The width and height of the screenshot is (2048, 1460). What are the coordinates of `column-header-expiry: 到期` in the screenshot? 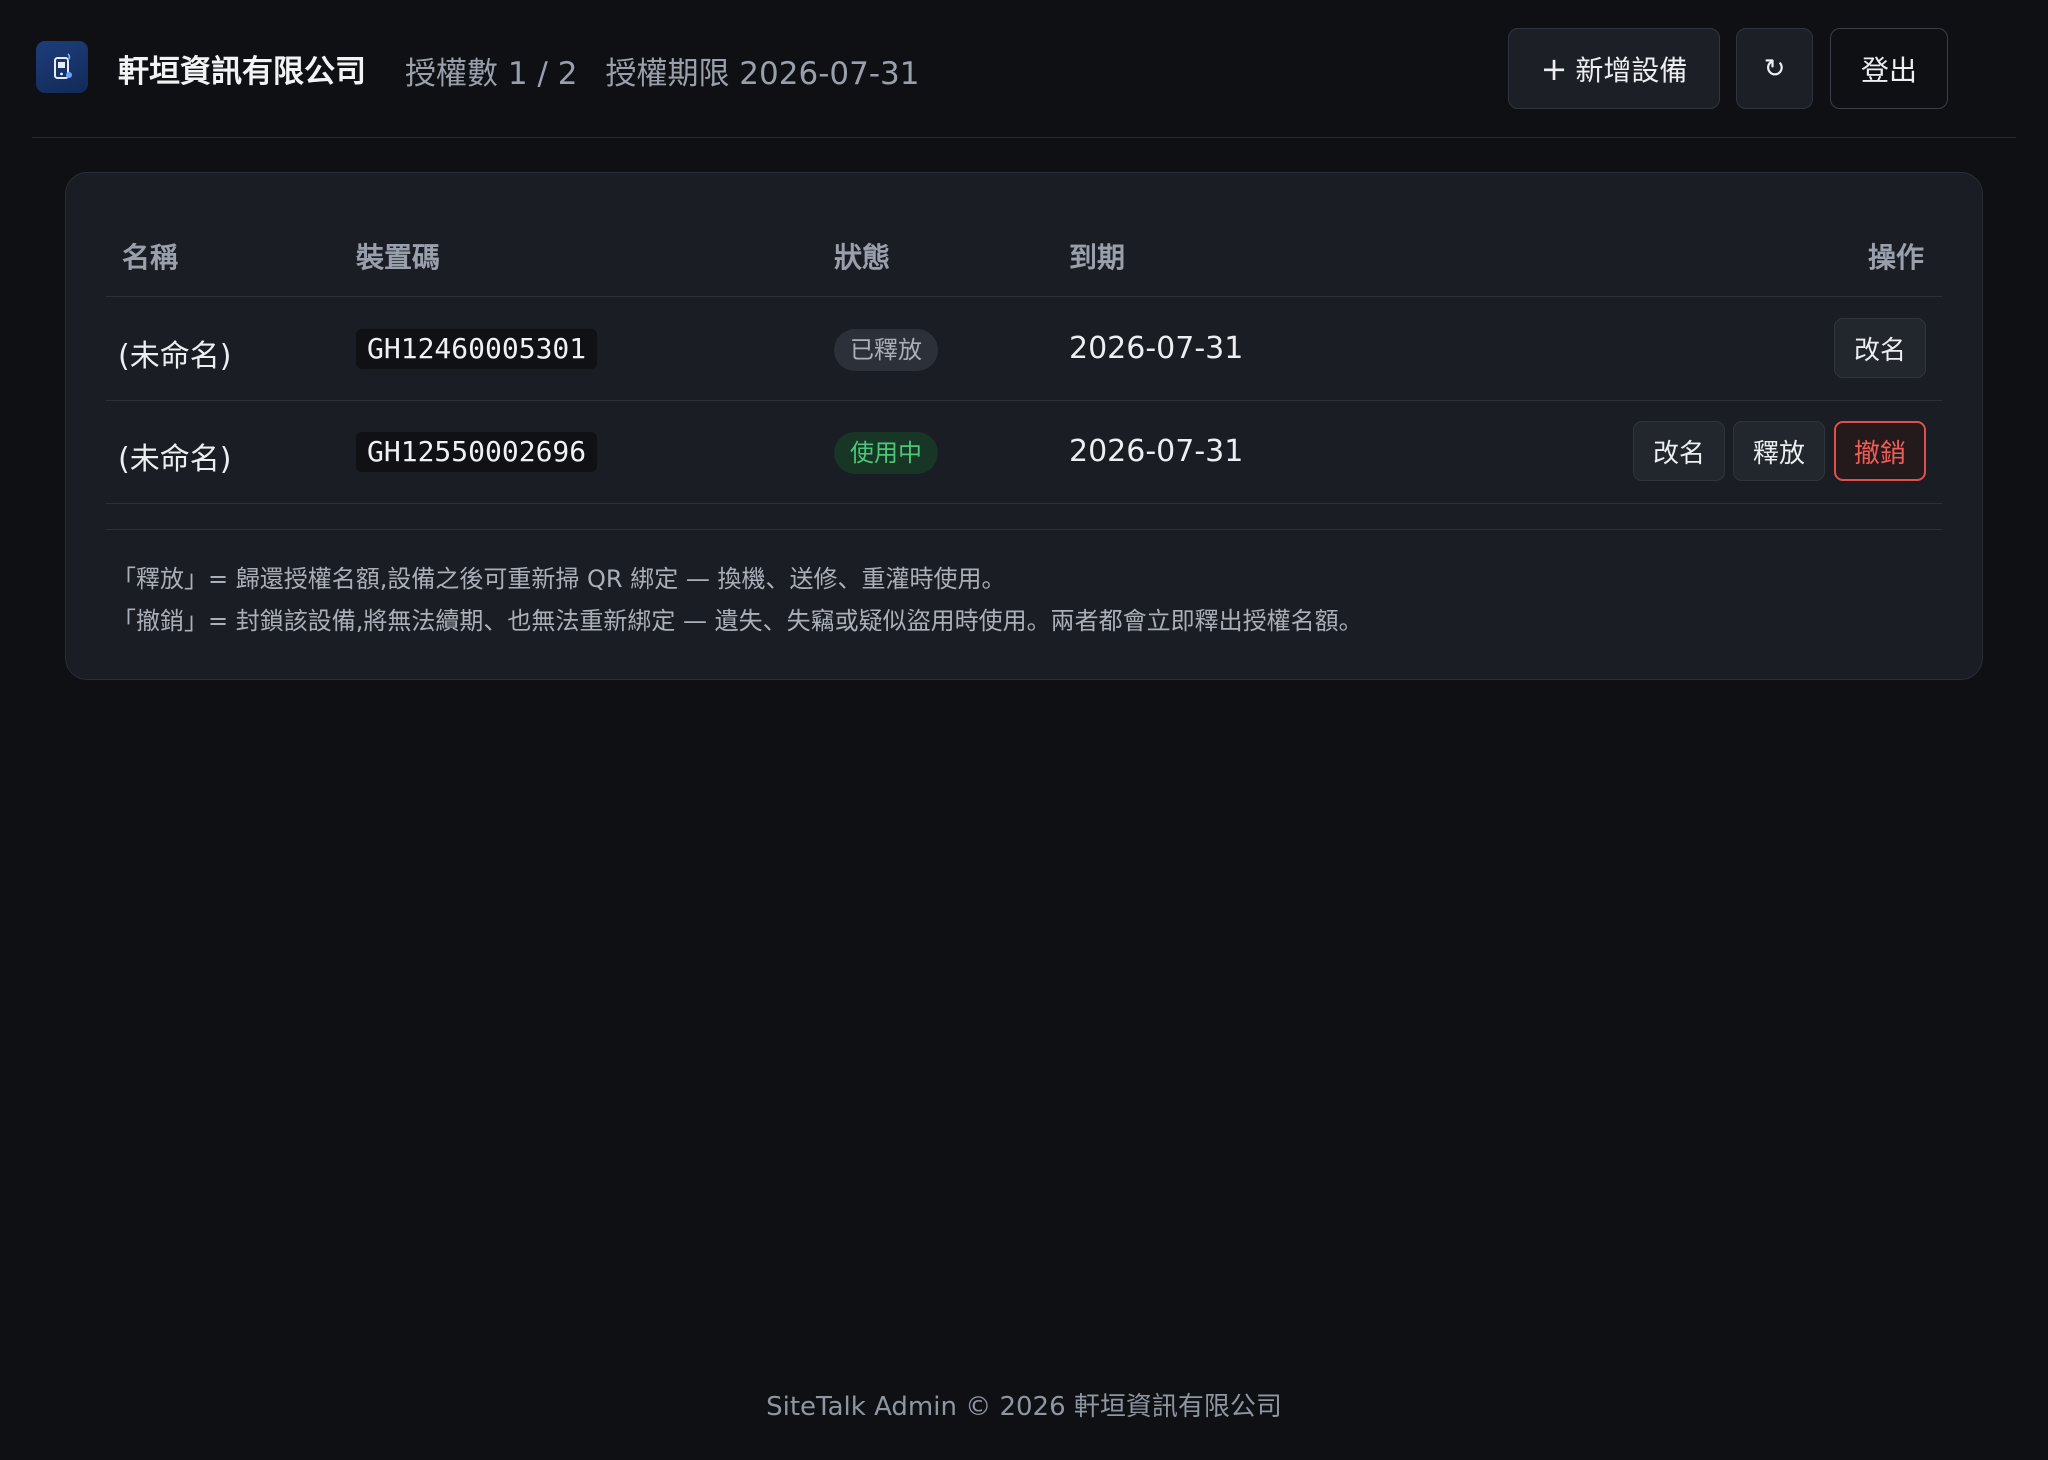 It's located at (1097, 257).